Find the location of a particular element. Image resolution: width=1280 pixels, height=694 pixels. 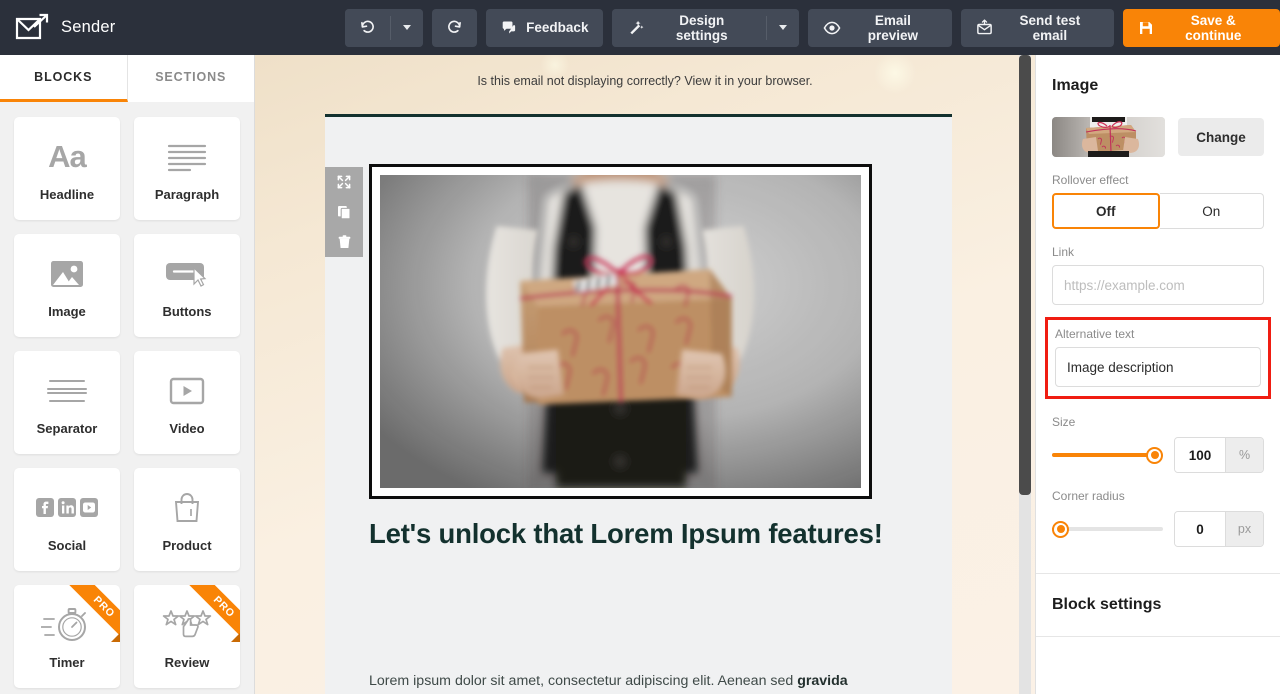

design-settings-dropdown-button is located at coordinates (783, 27).